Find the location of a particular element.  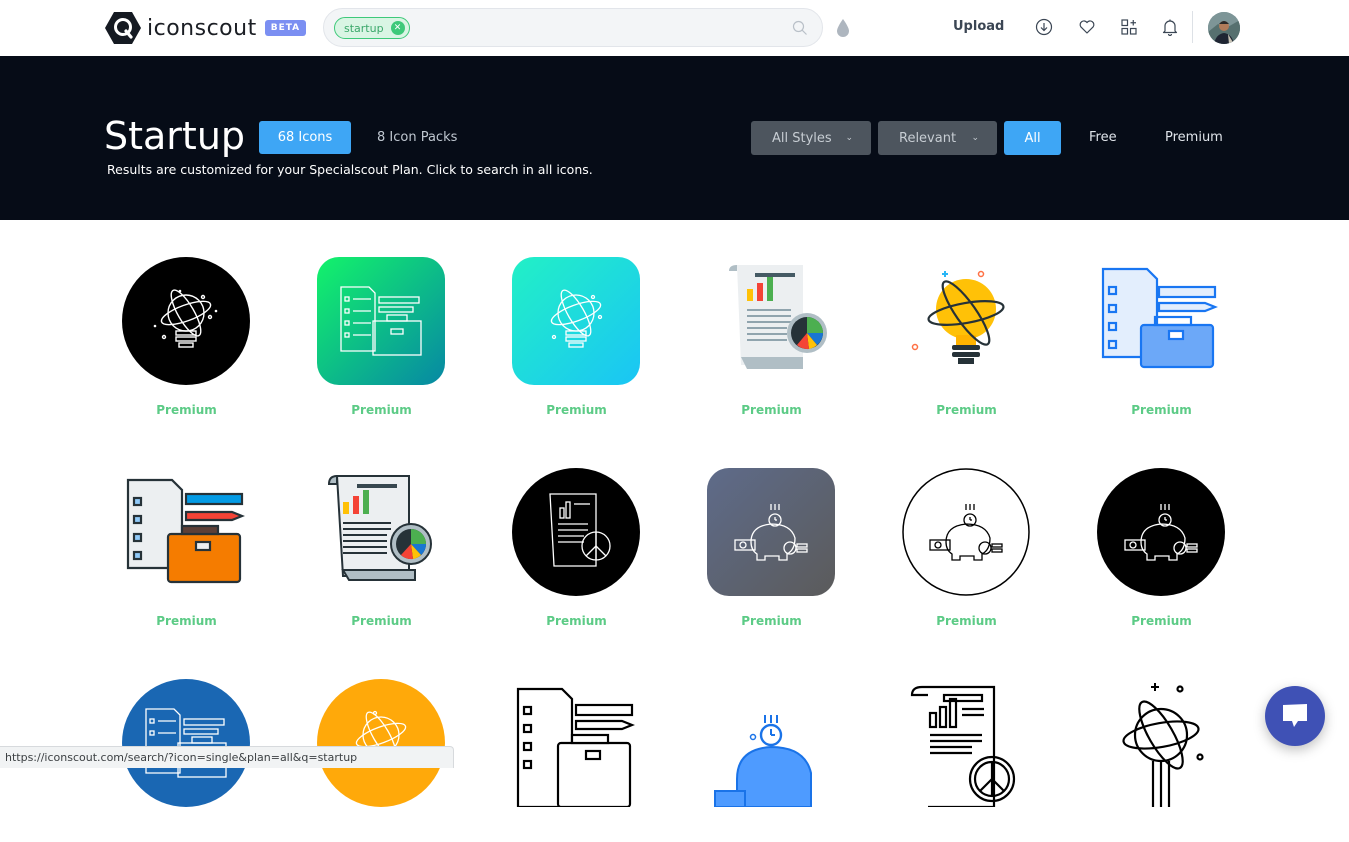

sort-dropdown-label: Relevant is located at coordinates (928, 138).